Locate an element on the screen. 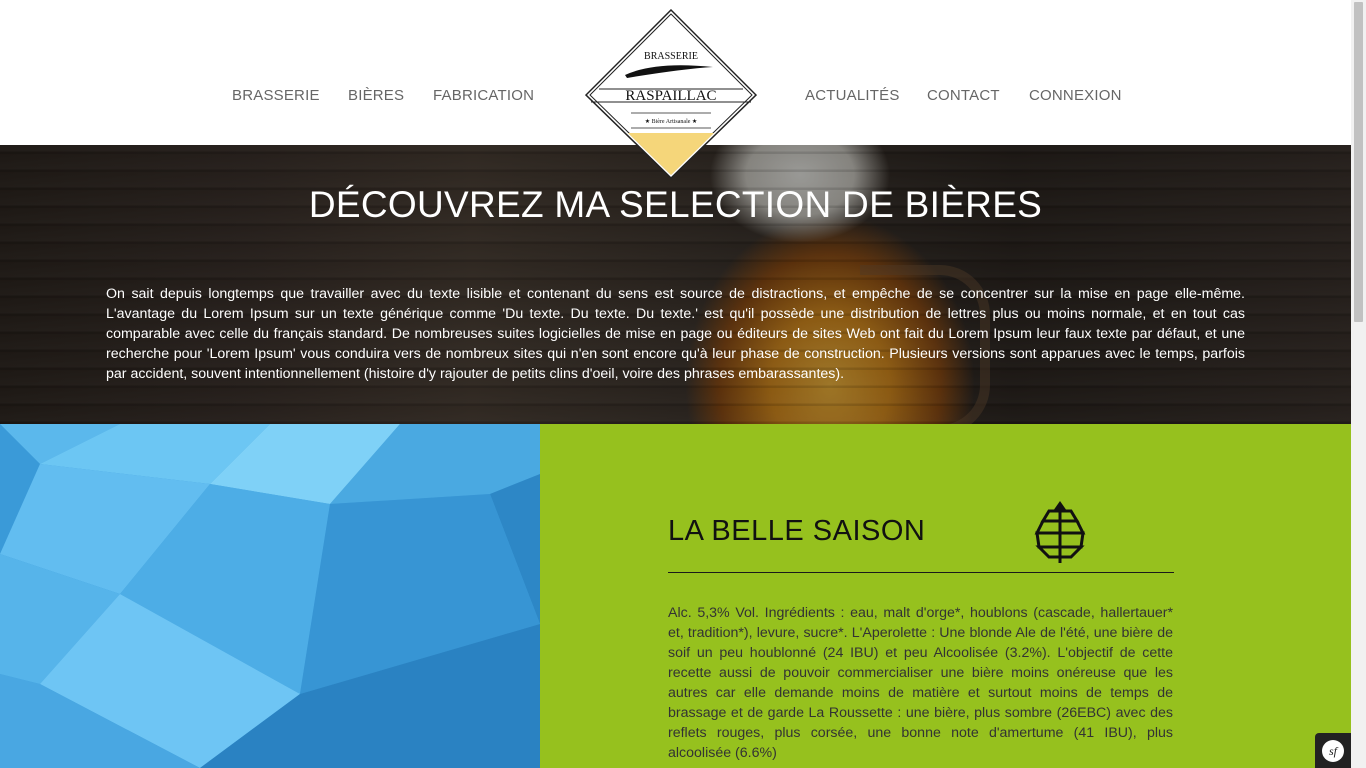 The width and height of the screenshot is (1366, 768). symfony-icon: sf is located at coordinates (1333, 751).